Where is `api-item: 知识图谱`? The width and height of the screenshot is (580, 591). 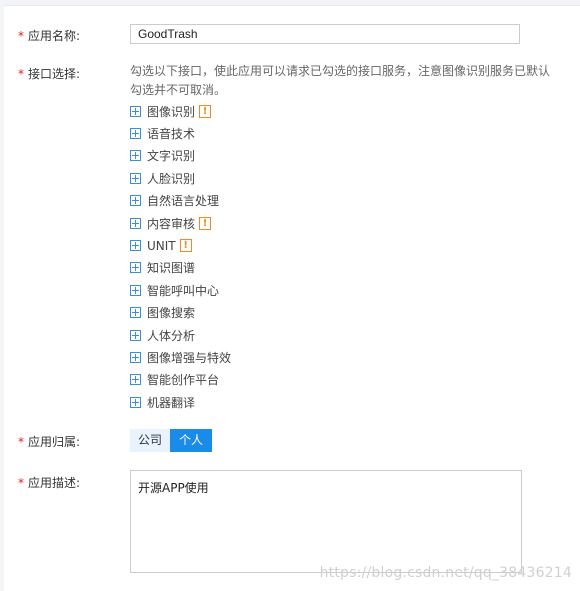
api-item: 知识图谱 is located at coordinates (180, 268).